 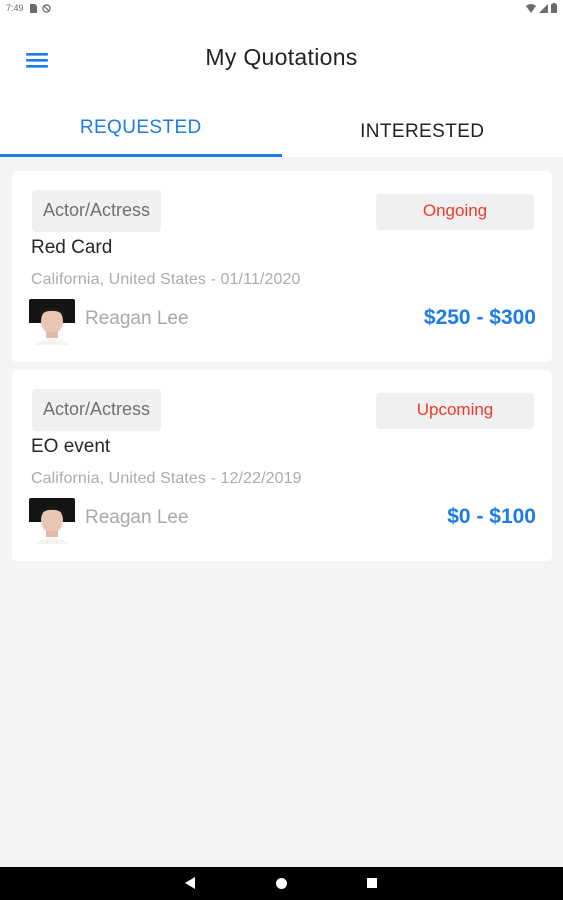 I want to click on signal-icon, so click(x=543, y=8).